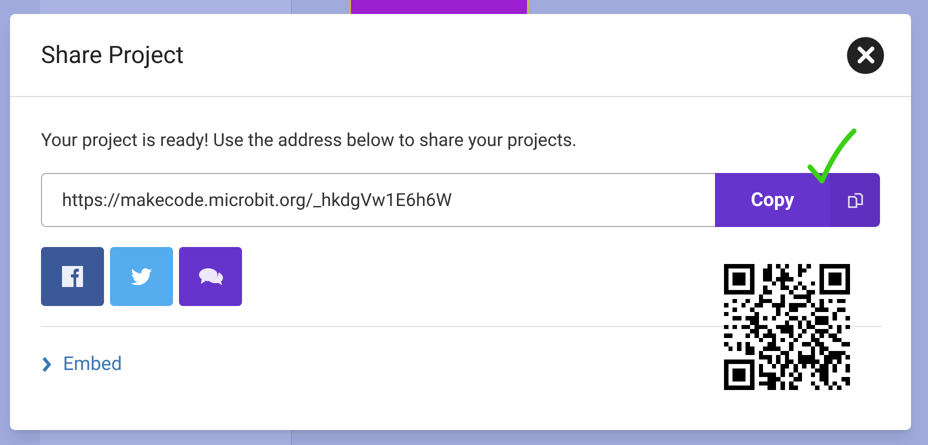 Image resolution: width=928 pixels, height=445 pixels. I want to click on dialog-title: Share Project, so click(112, 55).